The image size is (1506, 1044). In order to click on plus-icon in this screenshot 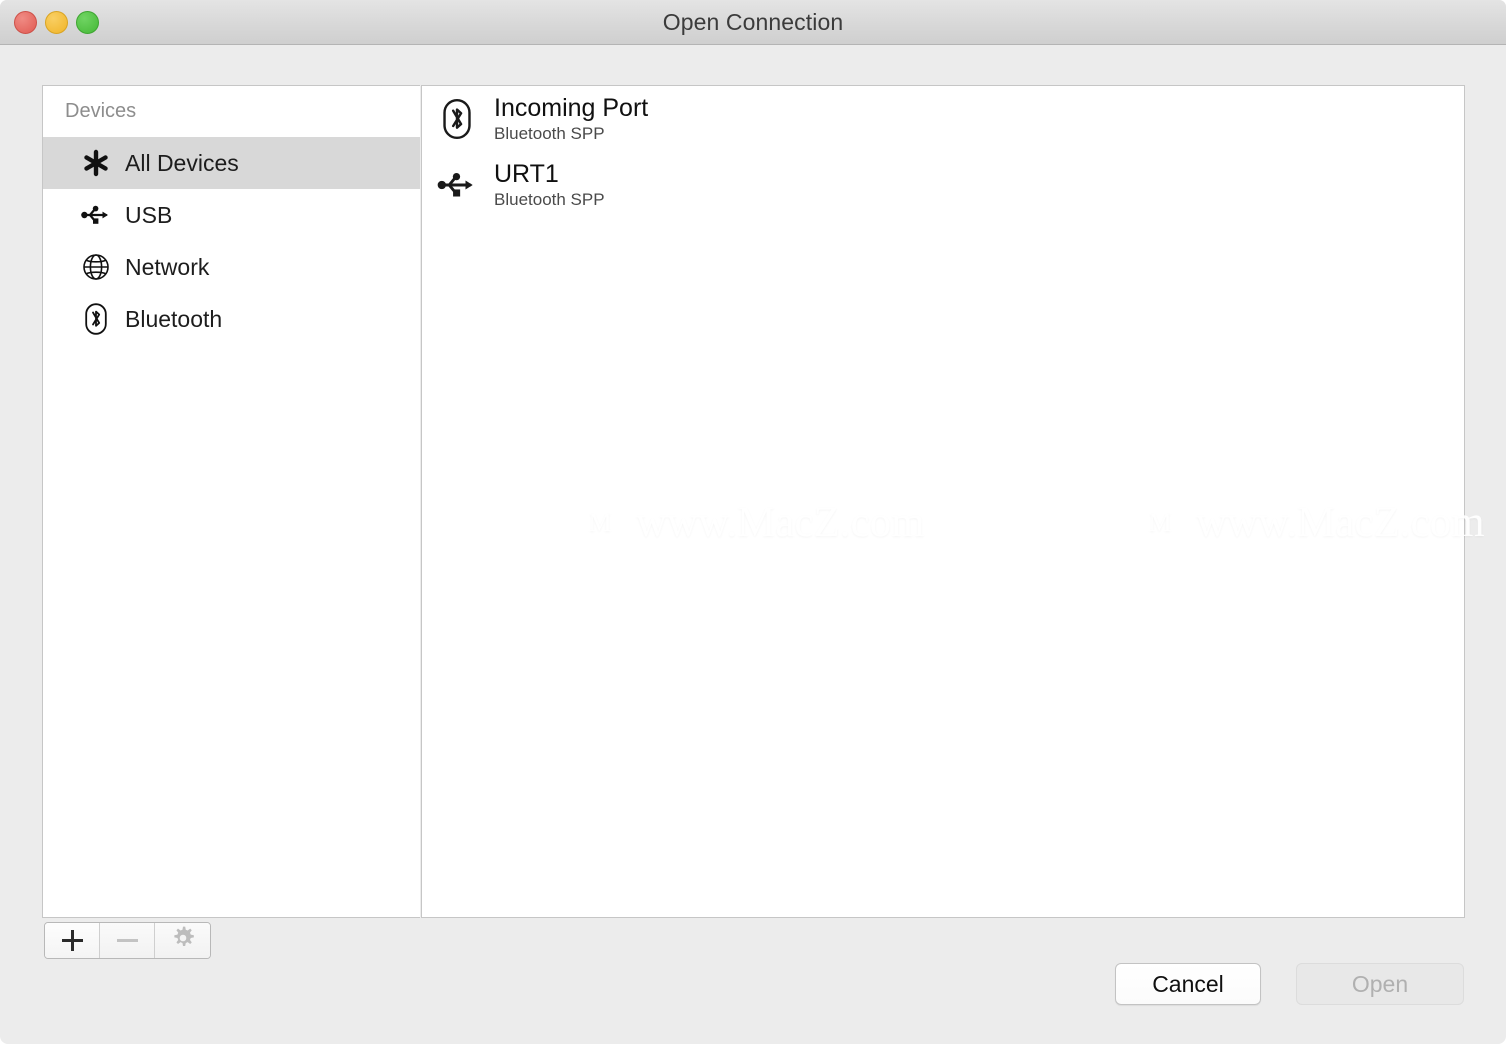, I will do `click(72, 940)`.